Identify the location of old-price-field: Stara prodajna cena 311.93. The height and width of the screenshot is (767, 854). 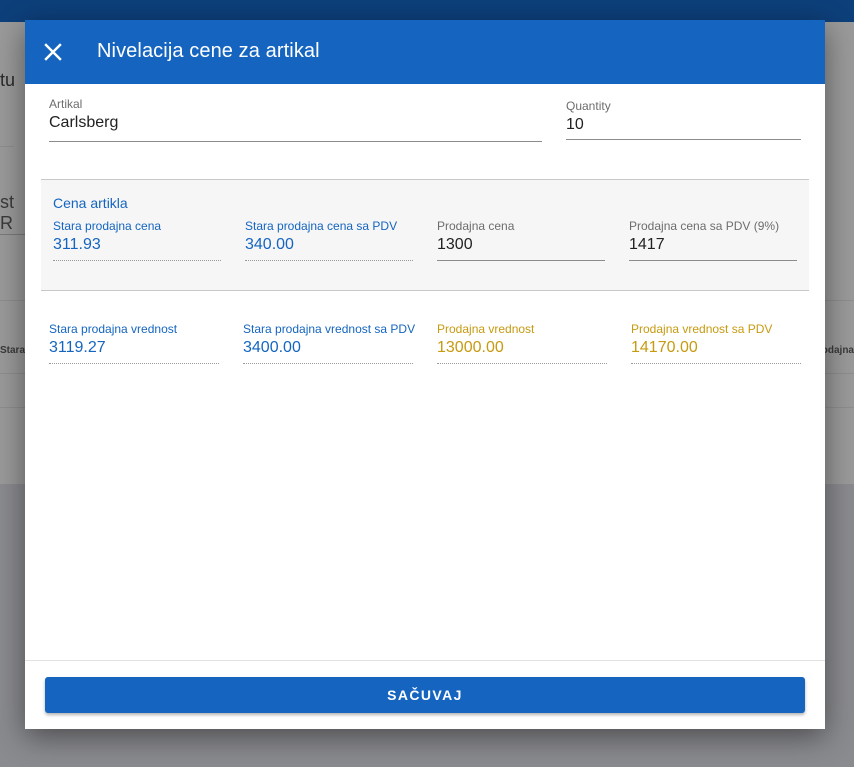
(137, 240).